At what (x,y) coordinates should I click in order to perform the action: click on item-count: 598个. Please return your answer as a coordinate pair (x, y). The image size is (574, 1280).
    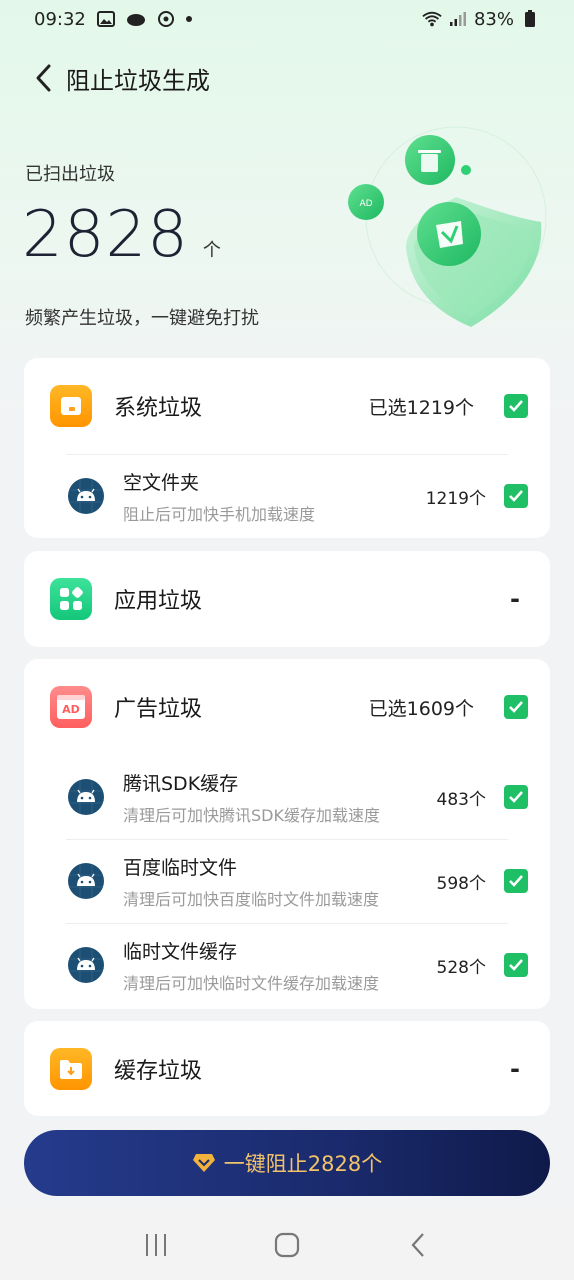
    Looking at the image, I should click on (461, 883).